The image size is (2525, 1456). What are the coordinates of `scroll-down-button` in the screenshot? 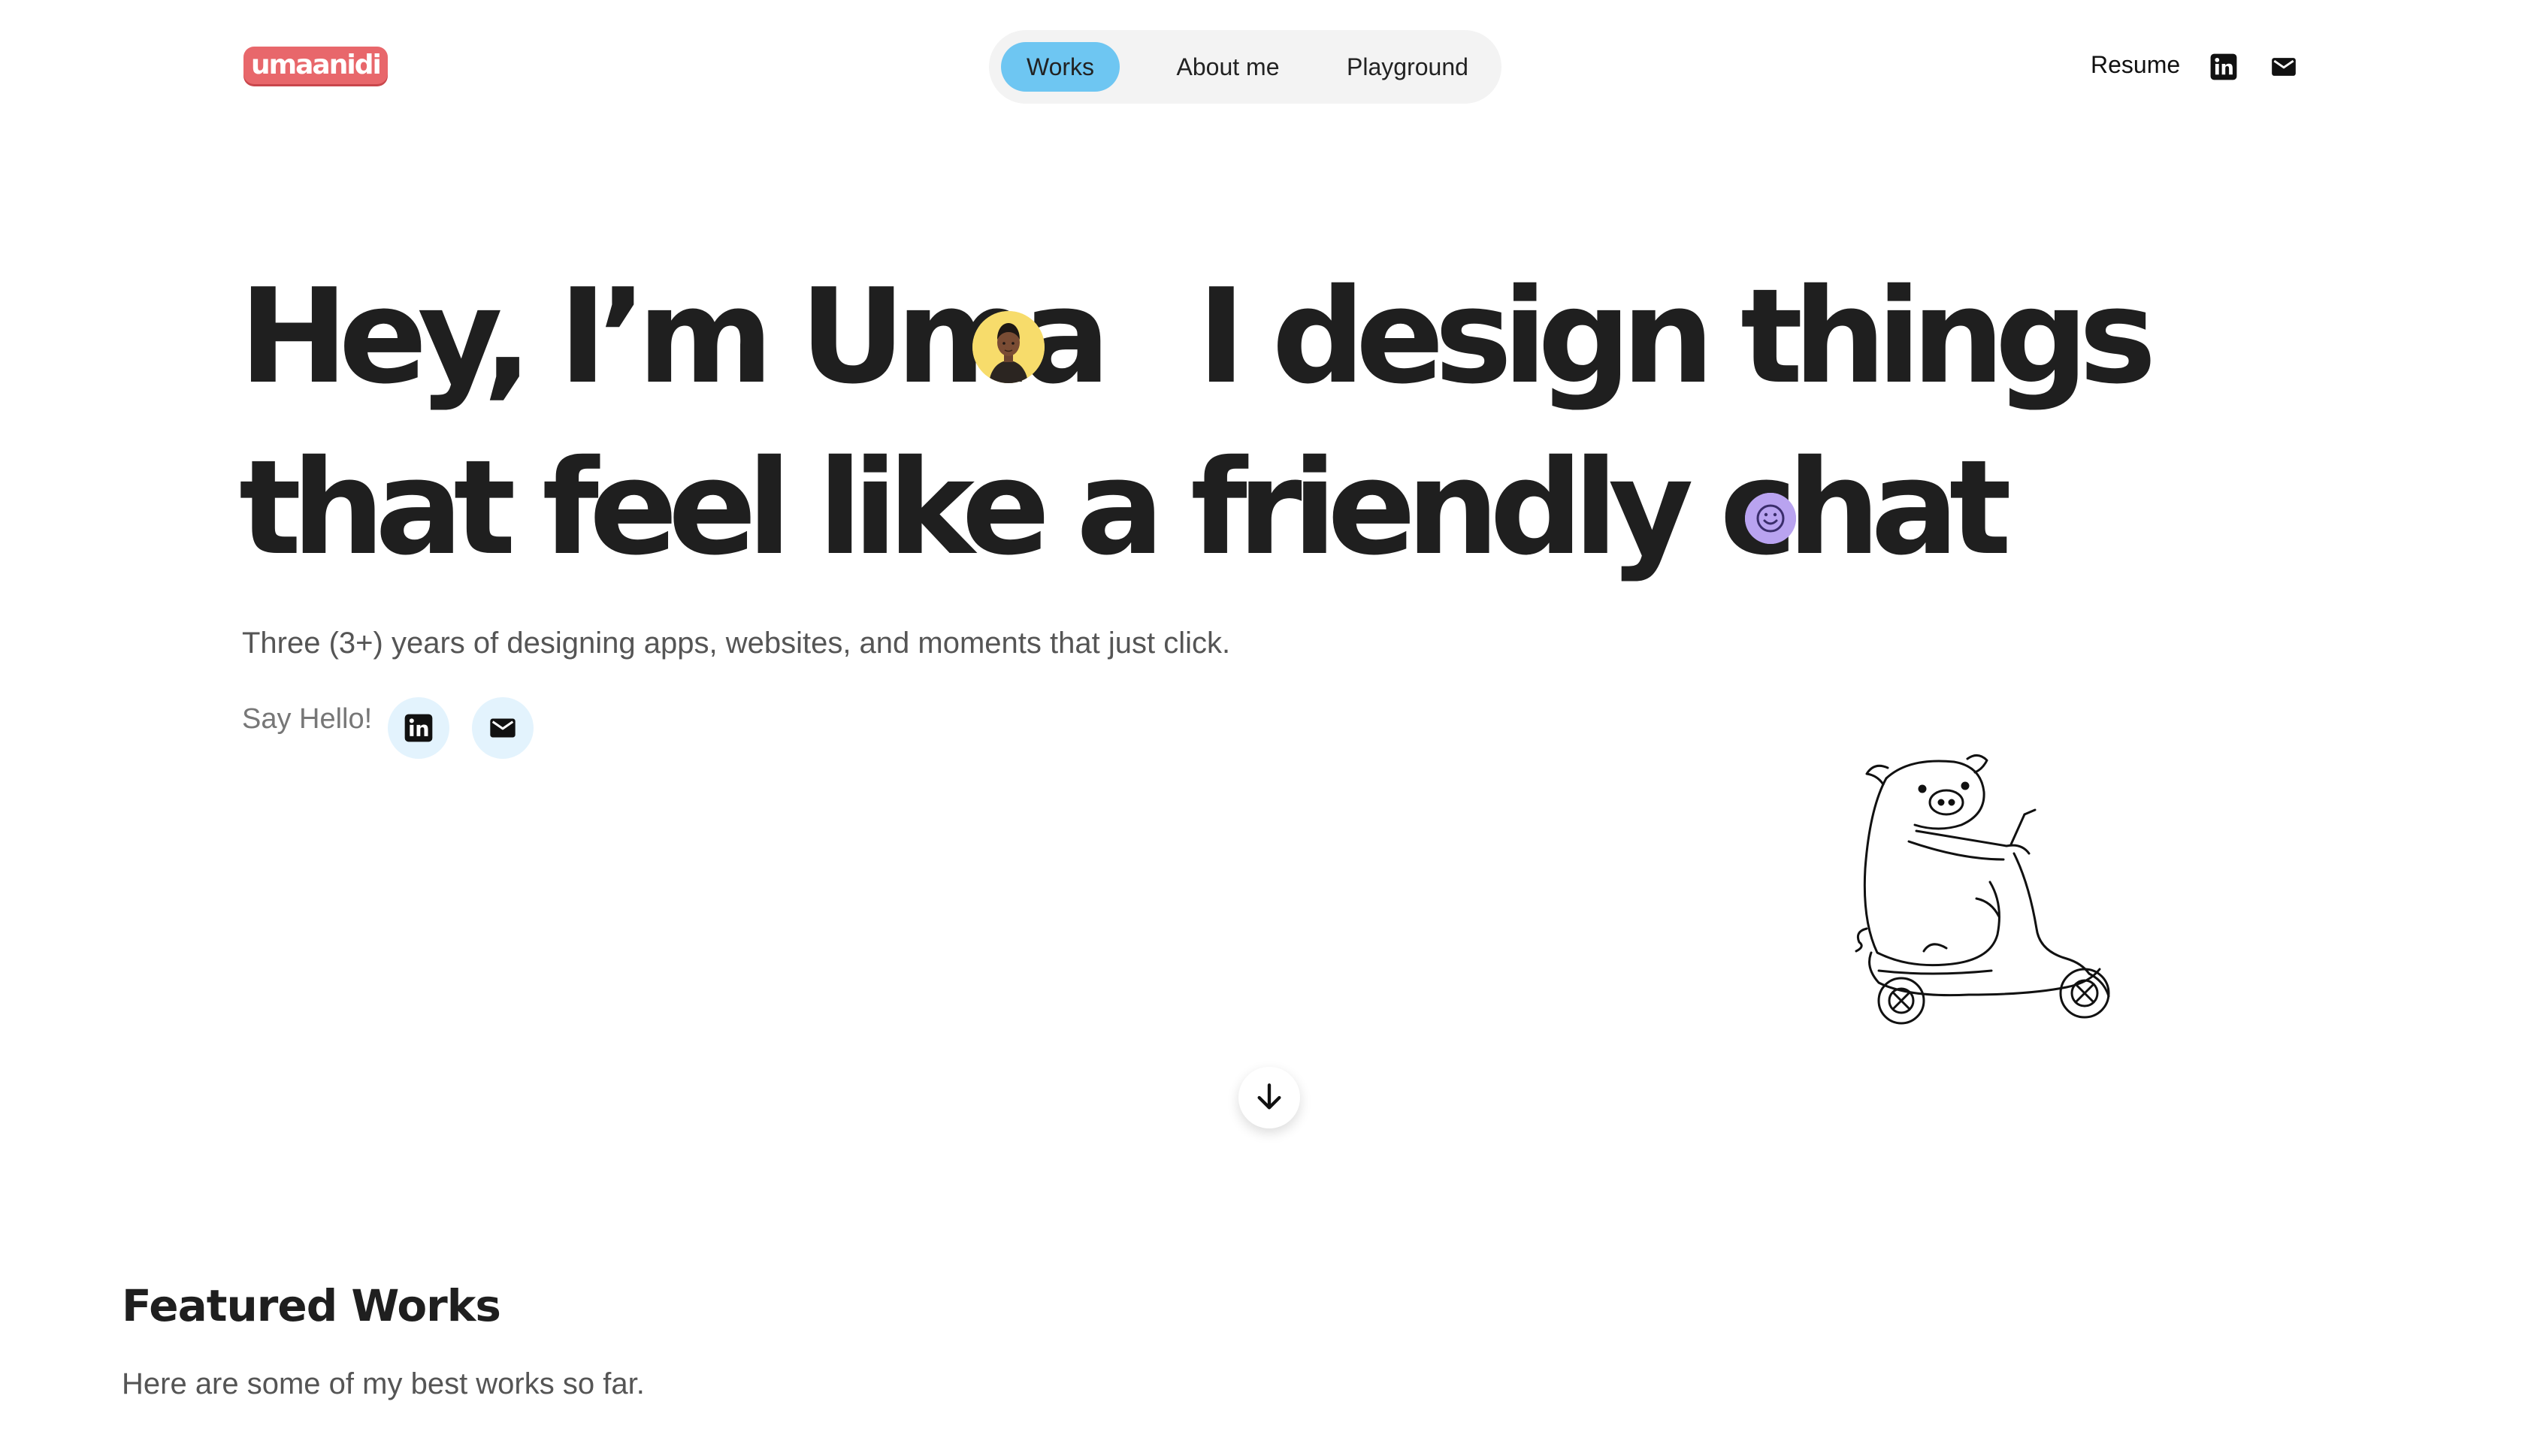 It's located at (1269, 1097).